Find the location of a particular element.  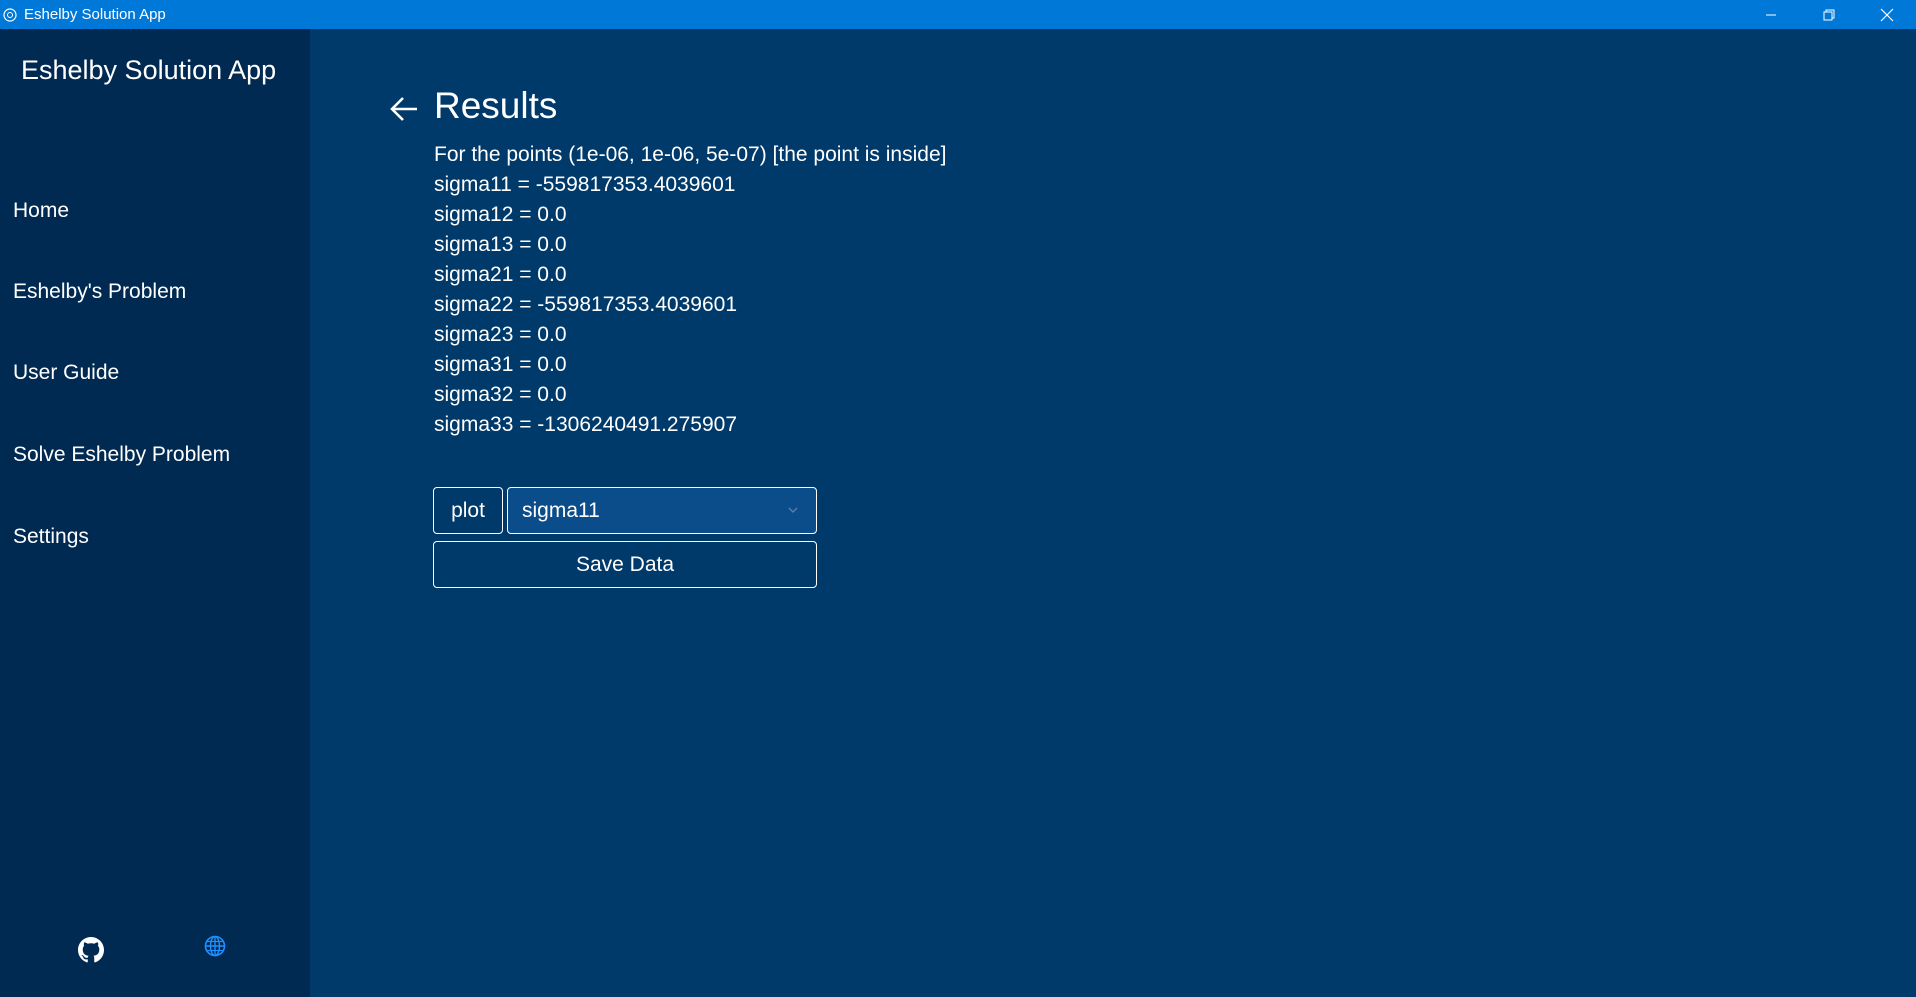

app-icon is located at coordinates (10, 15).